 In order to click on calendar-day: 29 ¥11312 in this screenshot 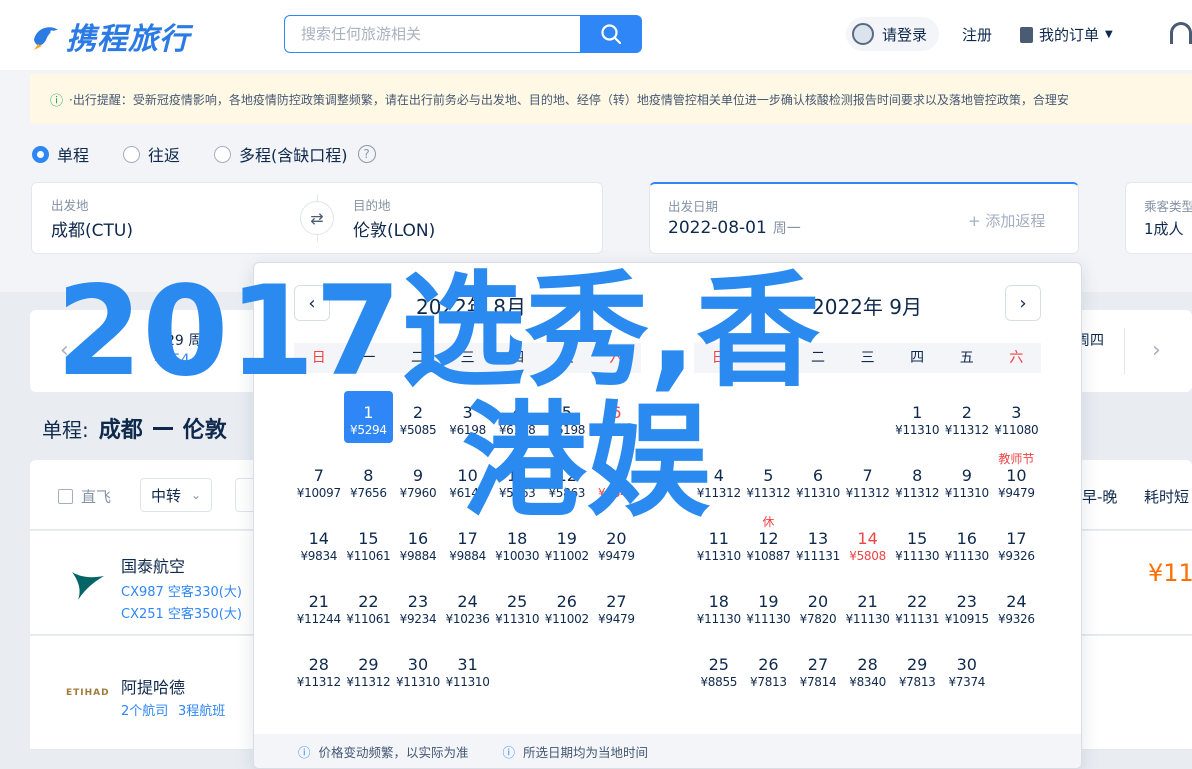, I will do `click(369, 672)`.